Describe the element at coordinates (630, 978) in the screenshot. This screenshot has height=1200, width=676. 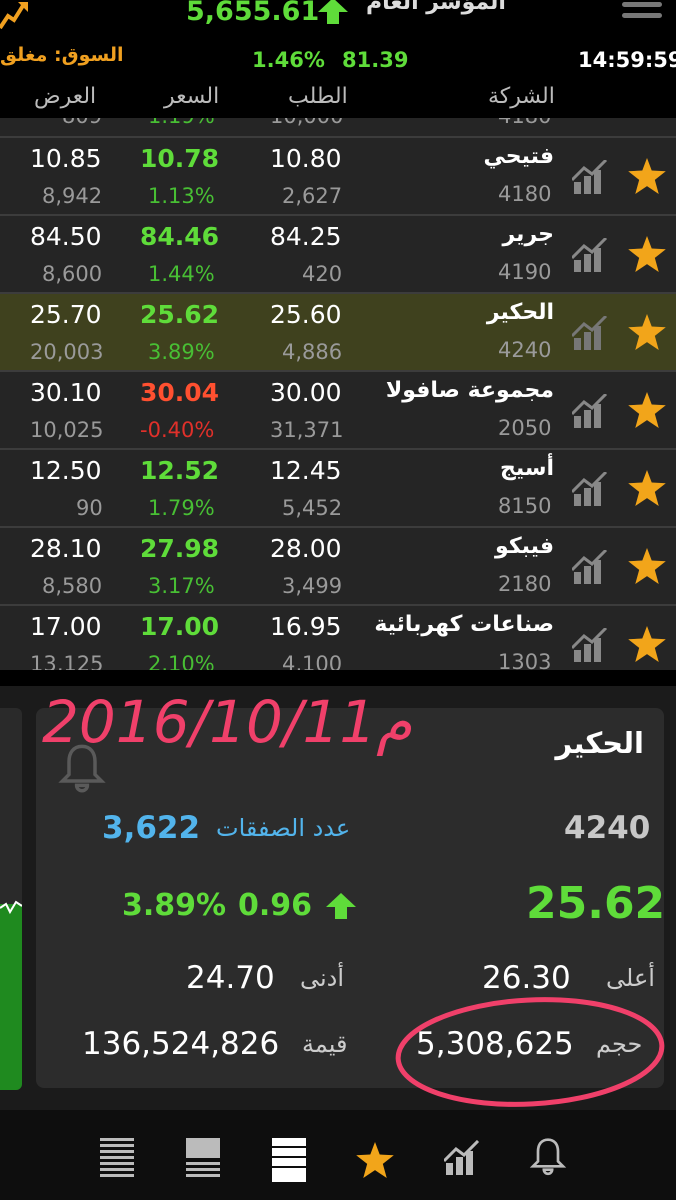
I see `high-label: أعلى` at that location.